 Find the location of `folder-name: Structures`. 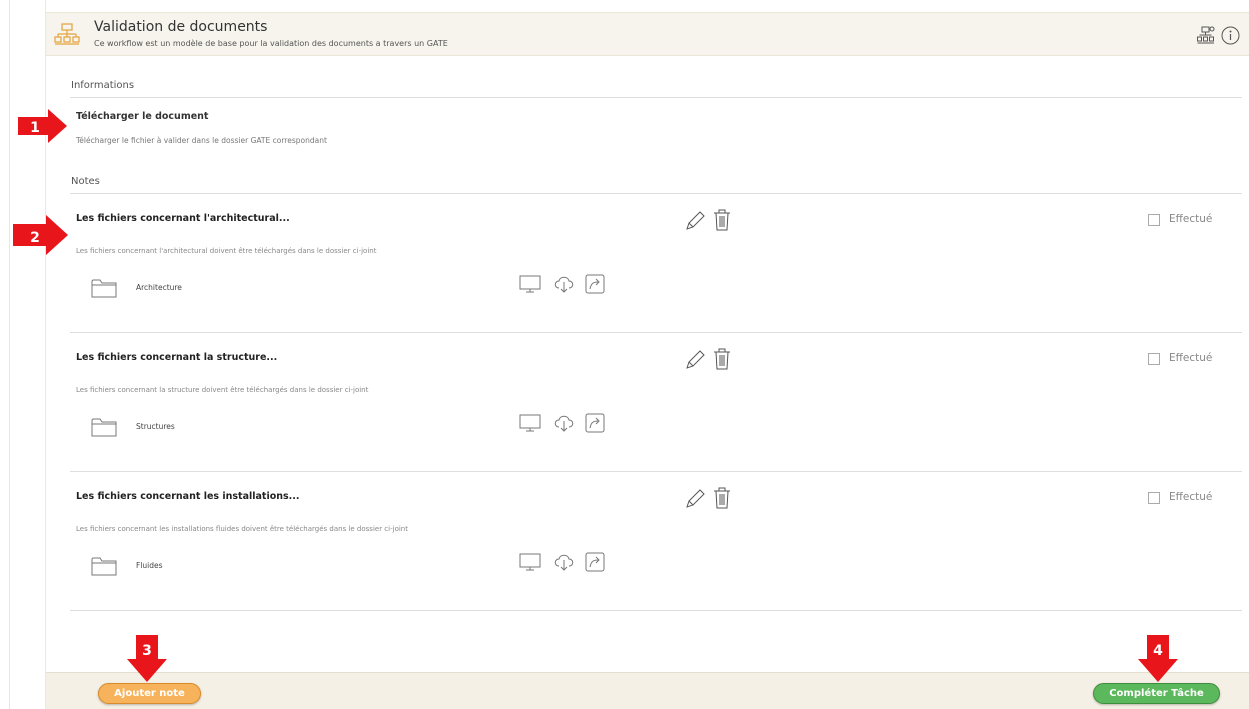

folder-name: Structures is located at coordinates (155, 426).